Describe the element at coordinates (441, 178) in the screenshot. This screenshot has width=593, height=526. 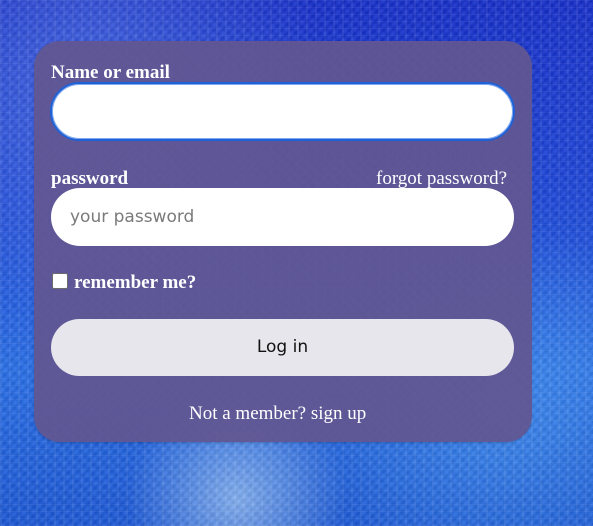
I see `forgot-password-link: forgot password?` at that location.